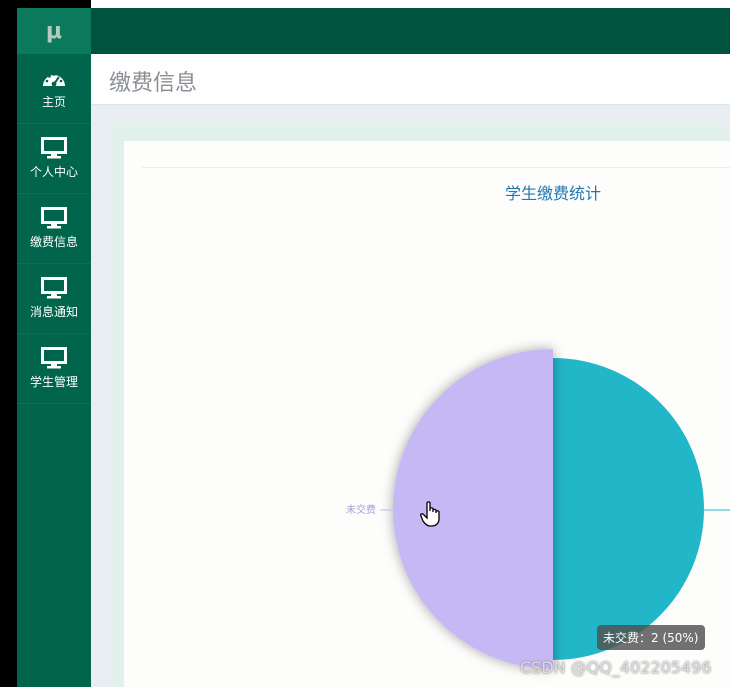  Describe the element at coordinates (361, 509) in the screenshot. I see `slice-label-unpaid: 未交费` at that location.